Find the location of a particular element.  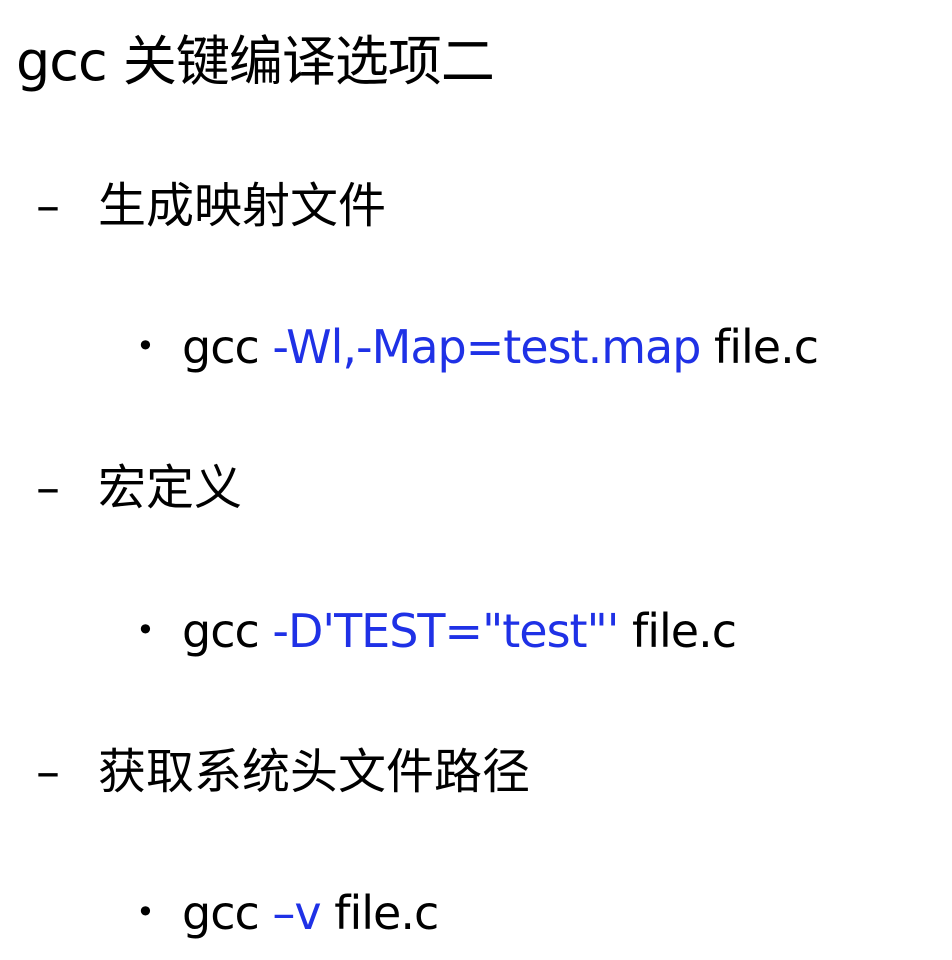

command-map-file: • gcc -Wl,-Map=test.map file.c is located at coordinates (477, 346).